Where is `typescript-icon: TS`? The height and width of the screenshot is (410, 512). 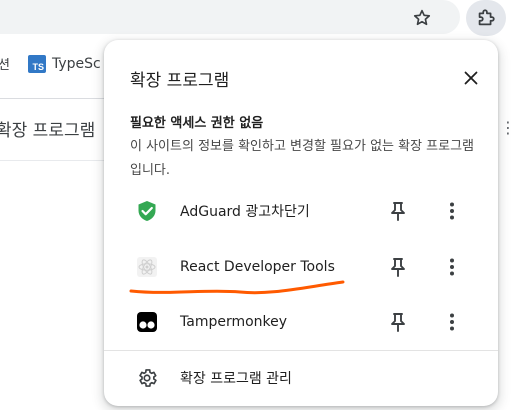 typescript-icon: TS is located at coordinates (37, 64).